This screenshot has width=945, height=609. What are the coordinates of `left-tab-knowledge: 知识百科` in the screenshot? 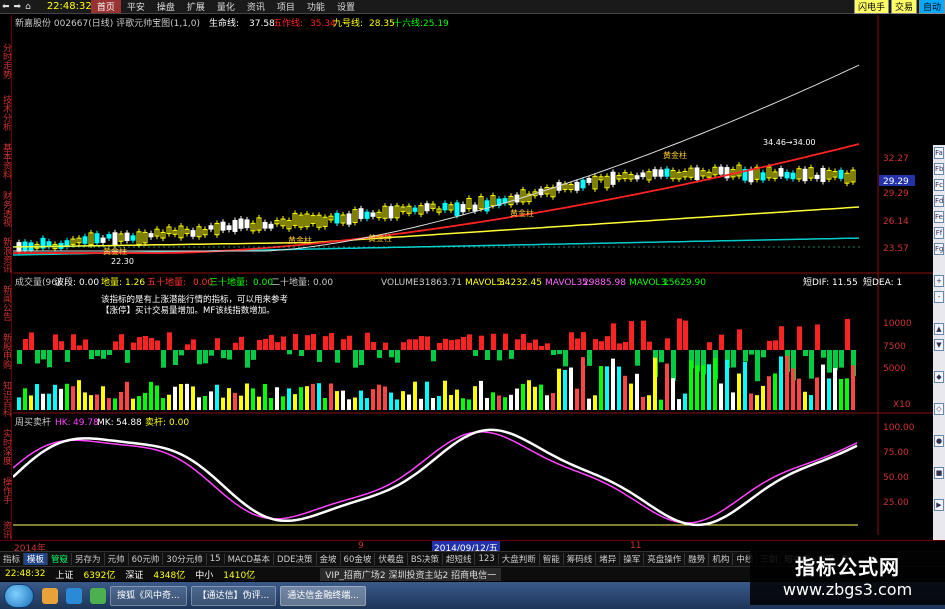 It's located at (6, 399).